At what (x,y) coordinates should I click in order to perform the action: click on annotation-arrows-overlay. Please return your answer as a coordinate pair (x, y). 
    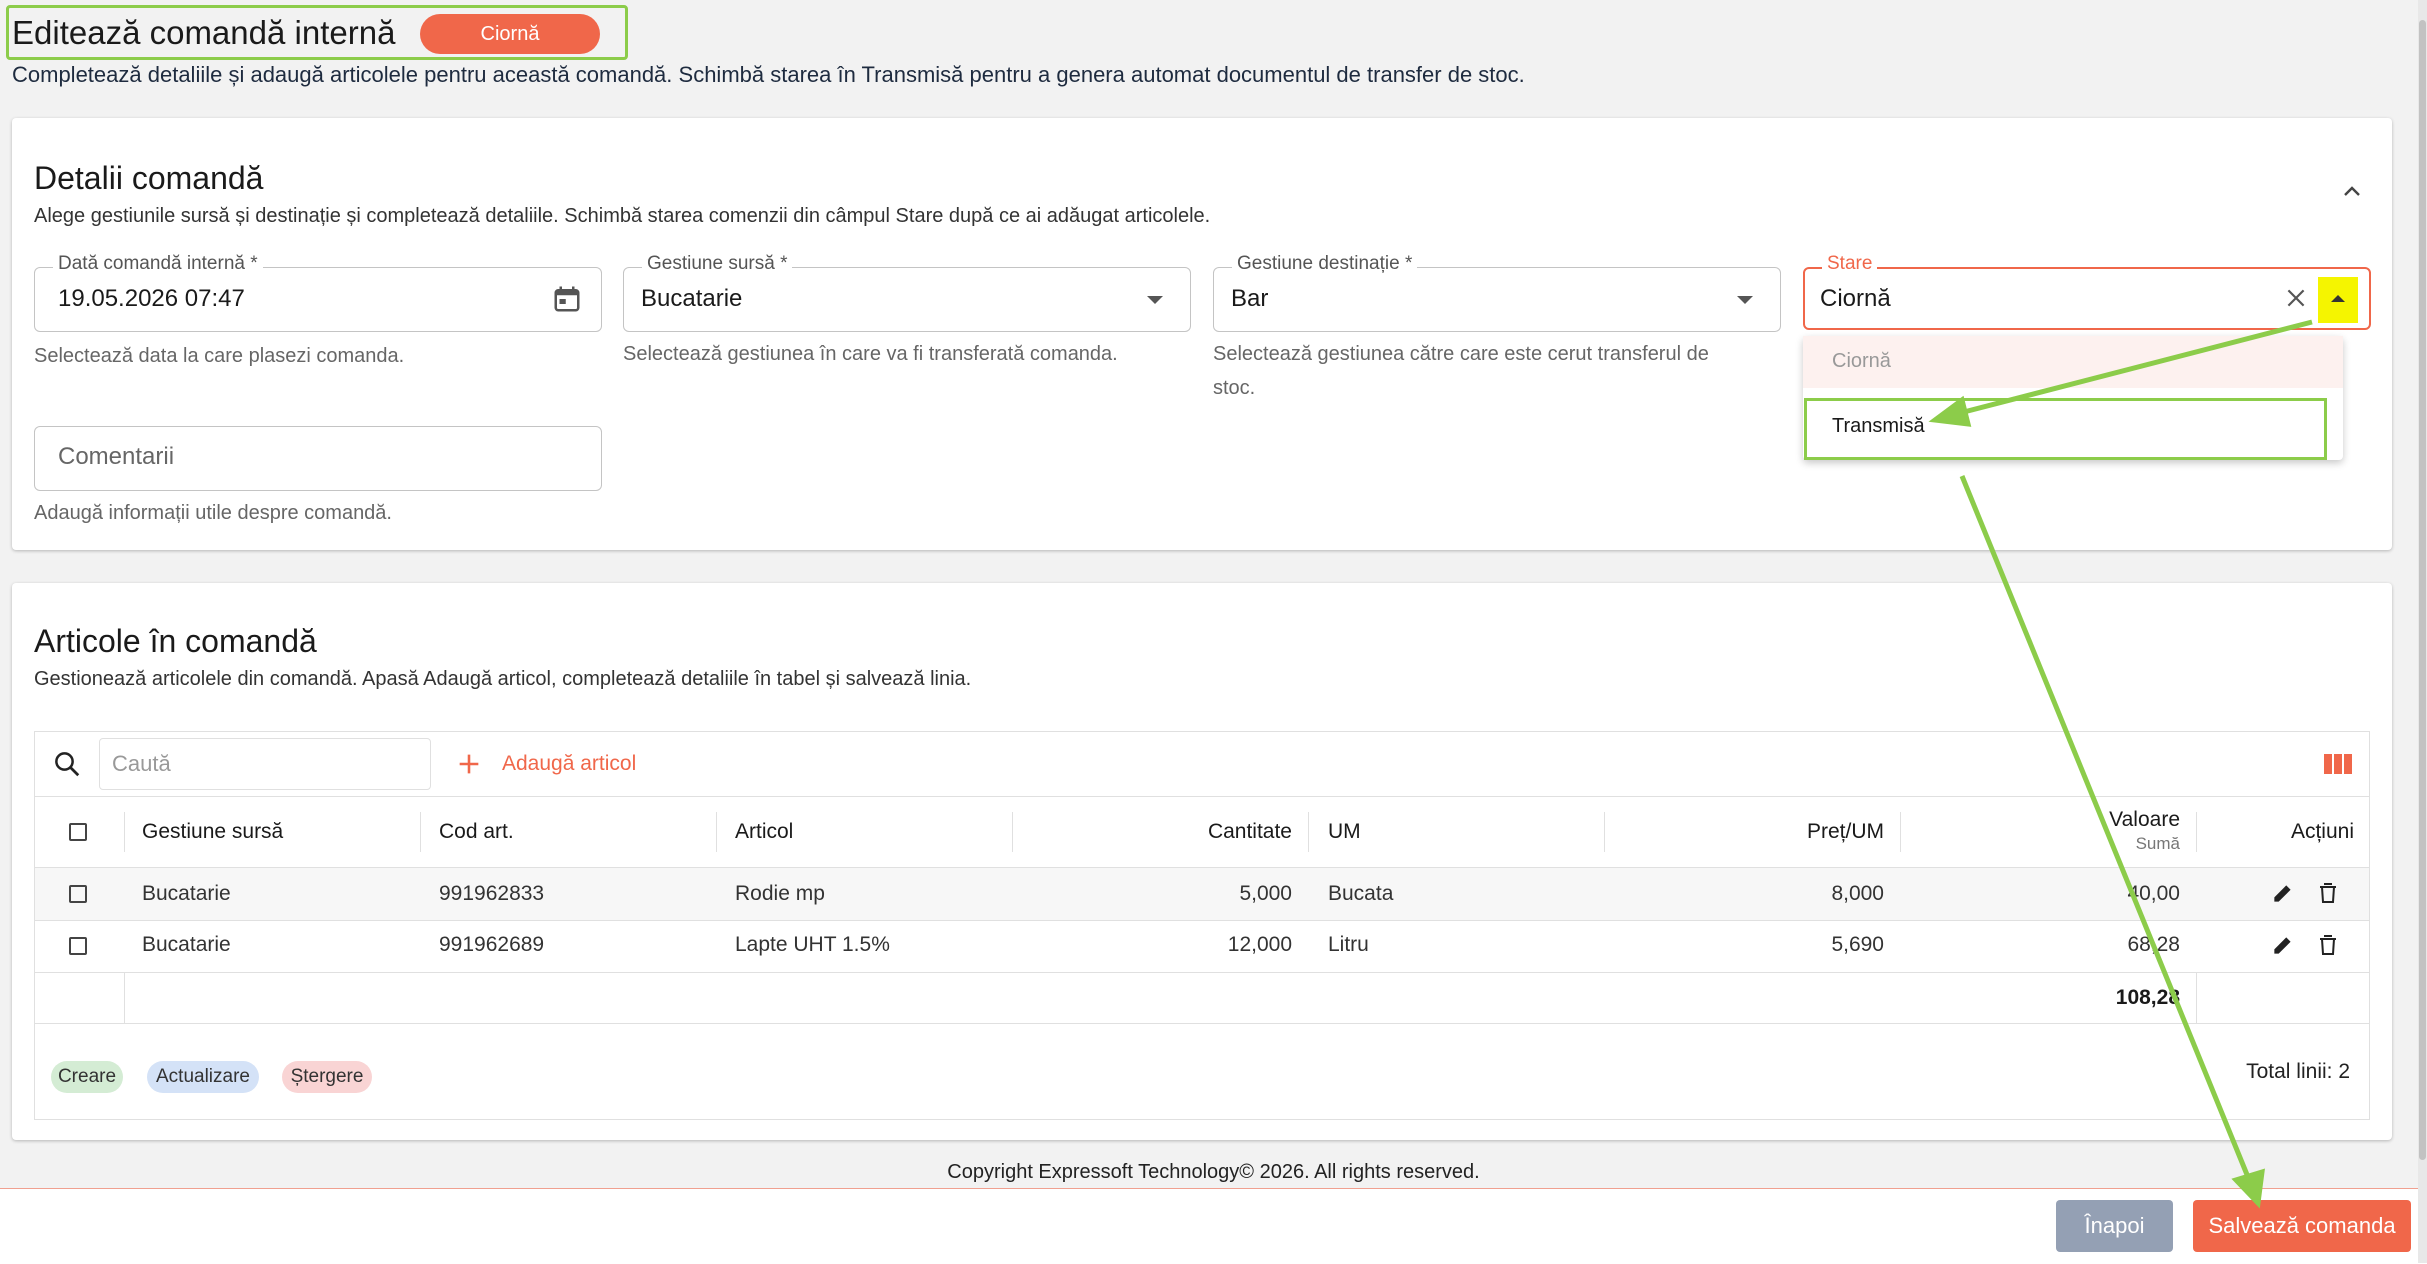
    Looking at the image, I should click on (2120, 764).